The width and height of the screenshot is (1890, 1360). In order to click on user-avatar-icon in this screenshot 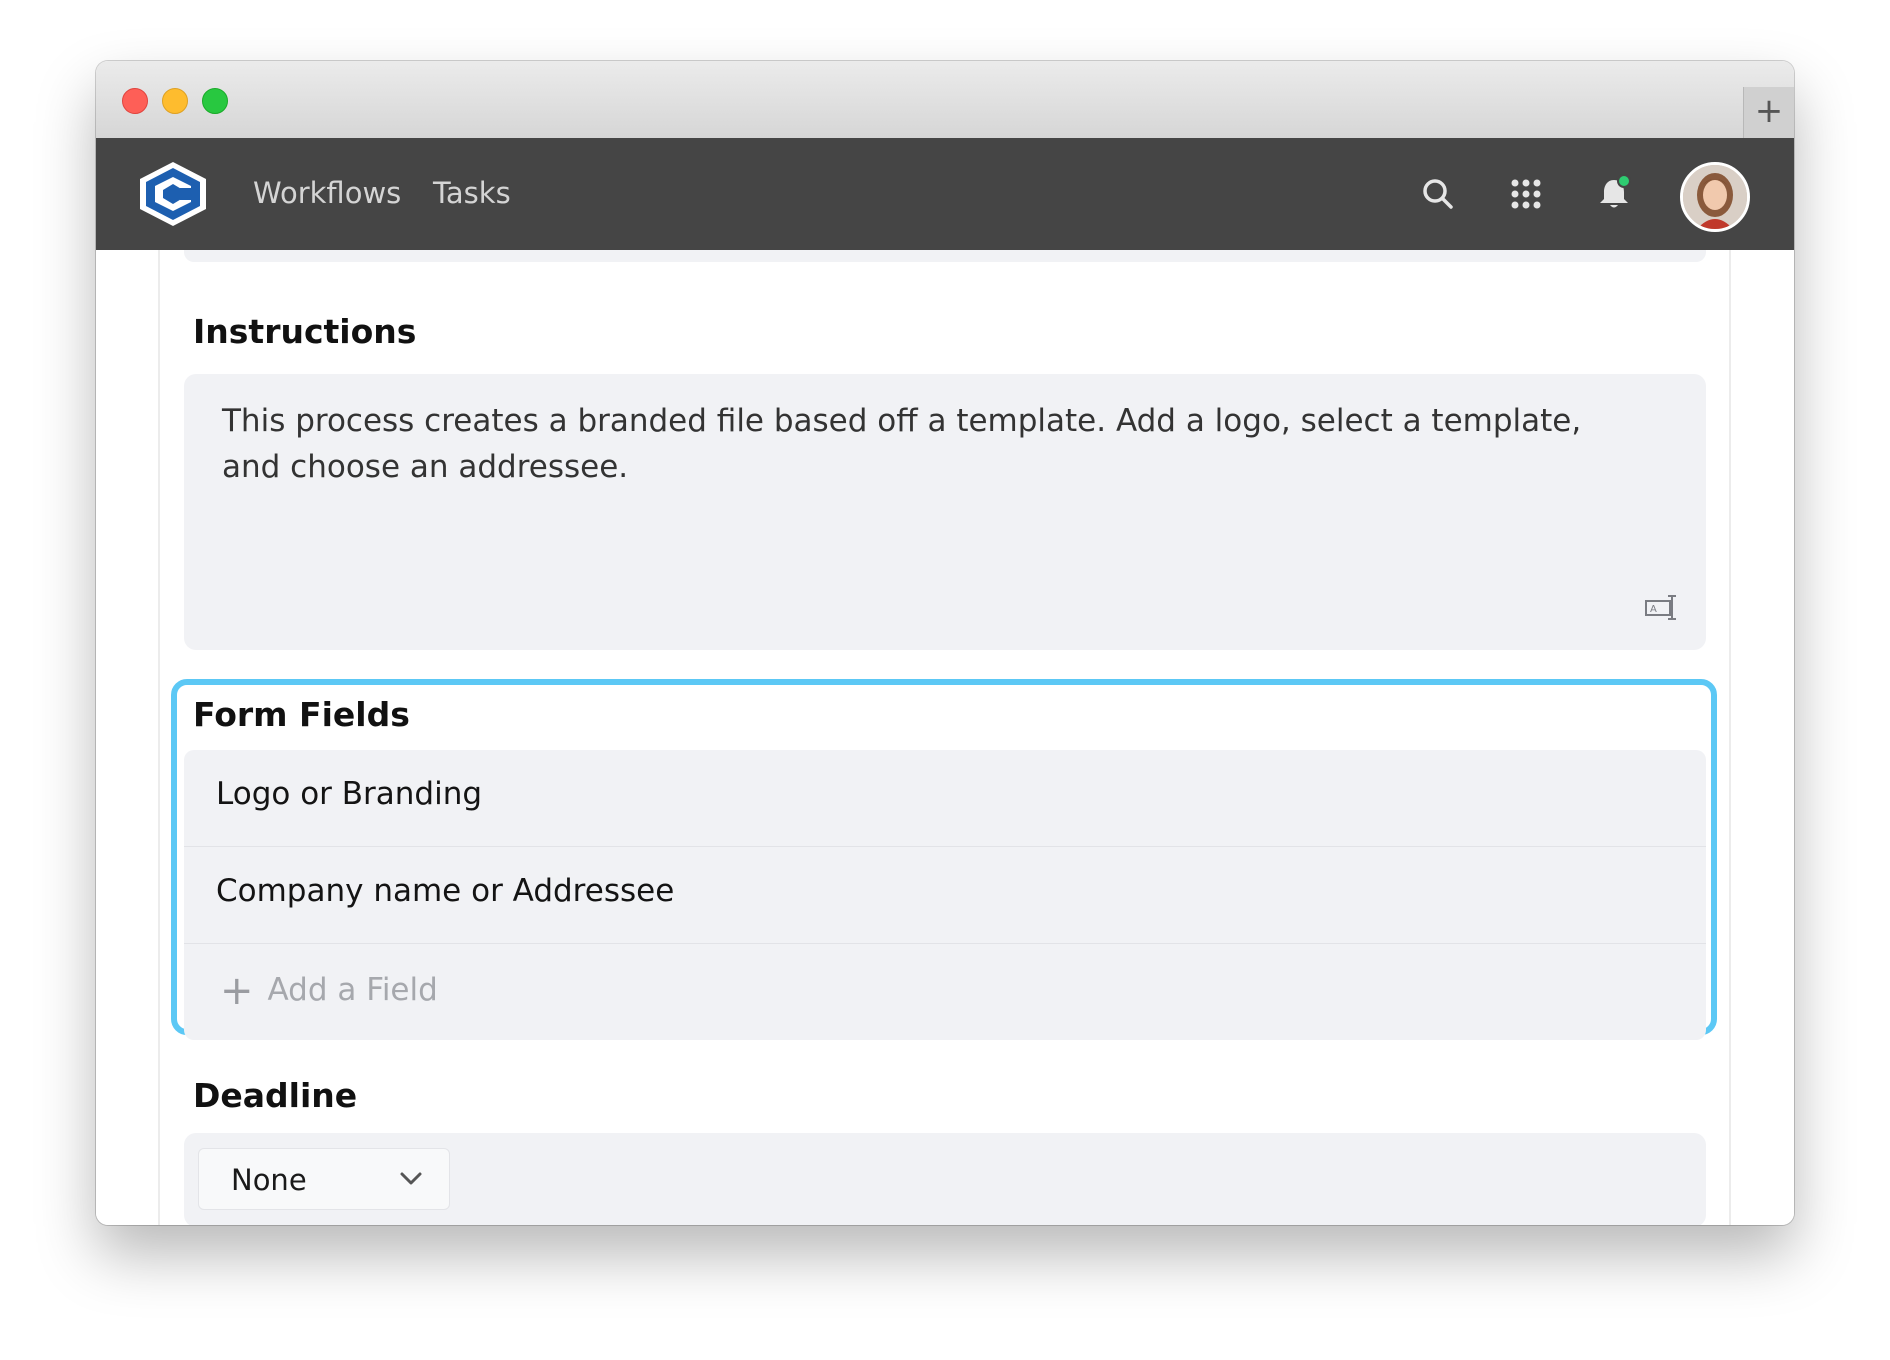, I will do `click(1715, 197)`.